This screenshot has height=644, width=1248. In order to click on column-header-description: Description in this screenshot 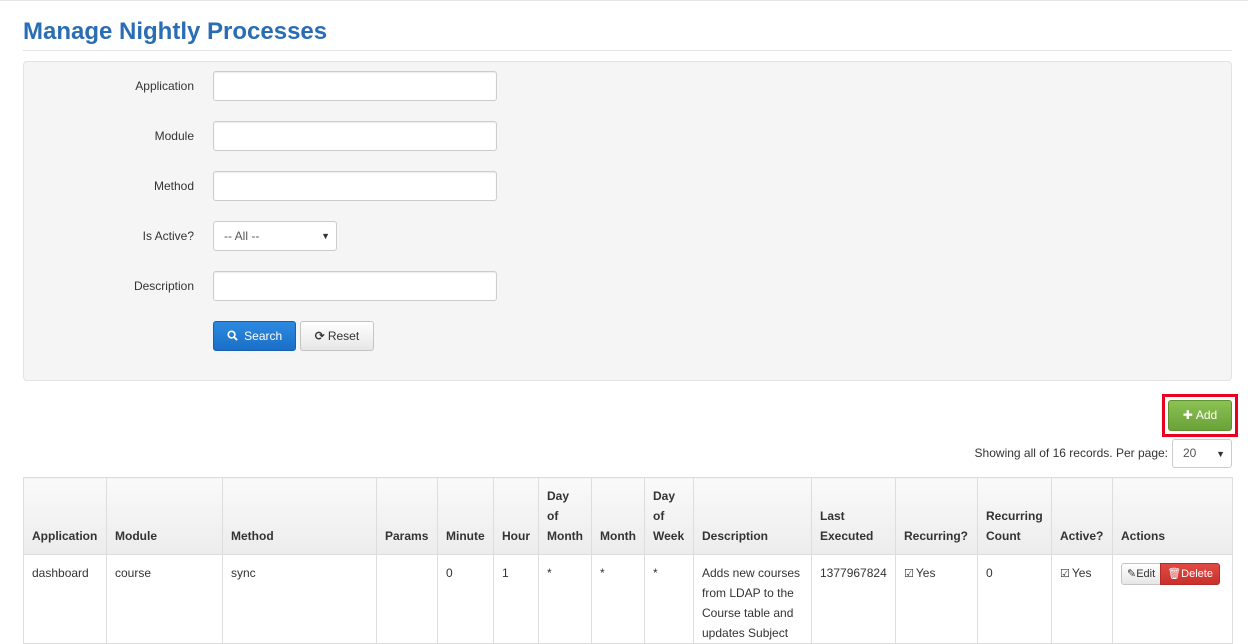, I will do `click(752, 516)`.